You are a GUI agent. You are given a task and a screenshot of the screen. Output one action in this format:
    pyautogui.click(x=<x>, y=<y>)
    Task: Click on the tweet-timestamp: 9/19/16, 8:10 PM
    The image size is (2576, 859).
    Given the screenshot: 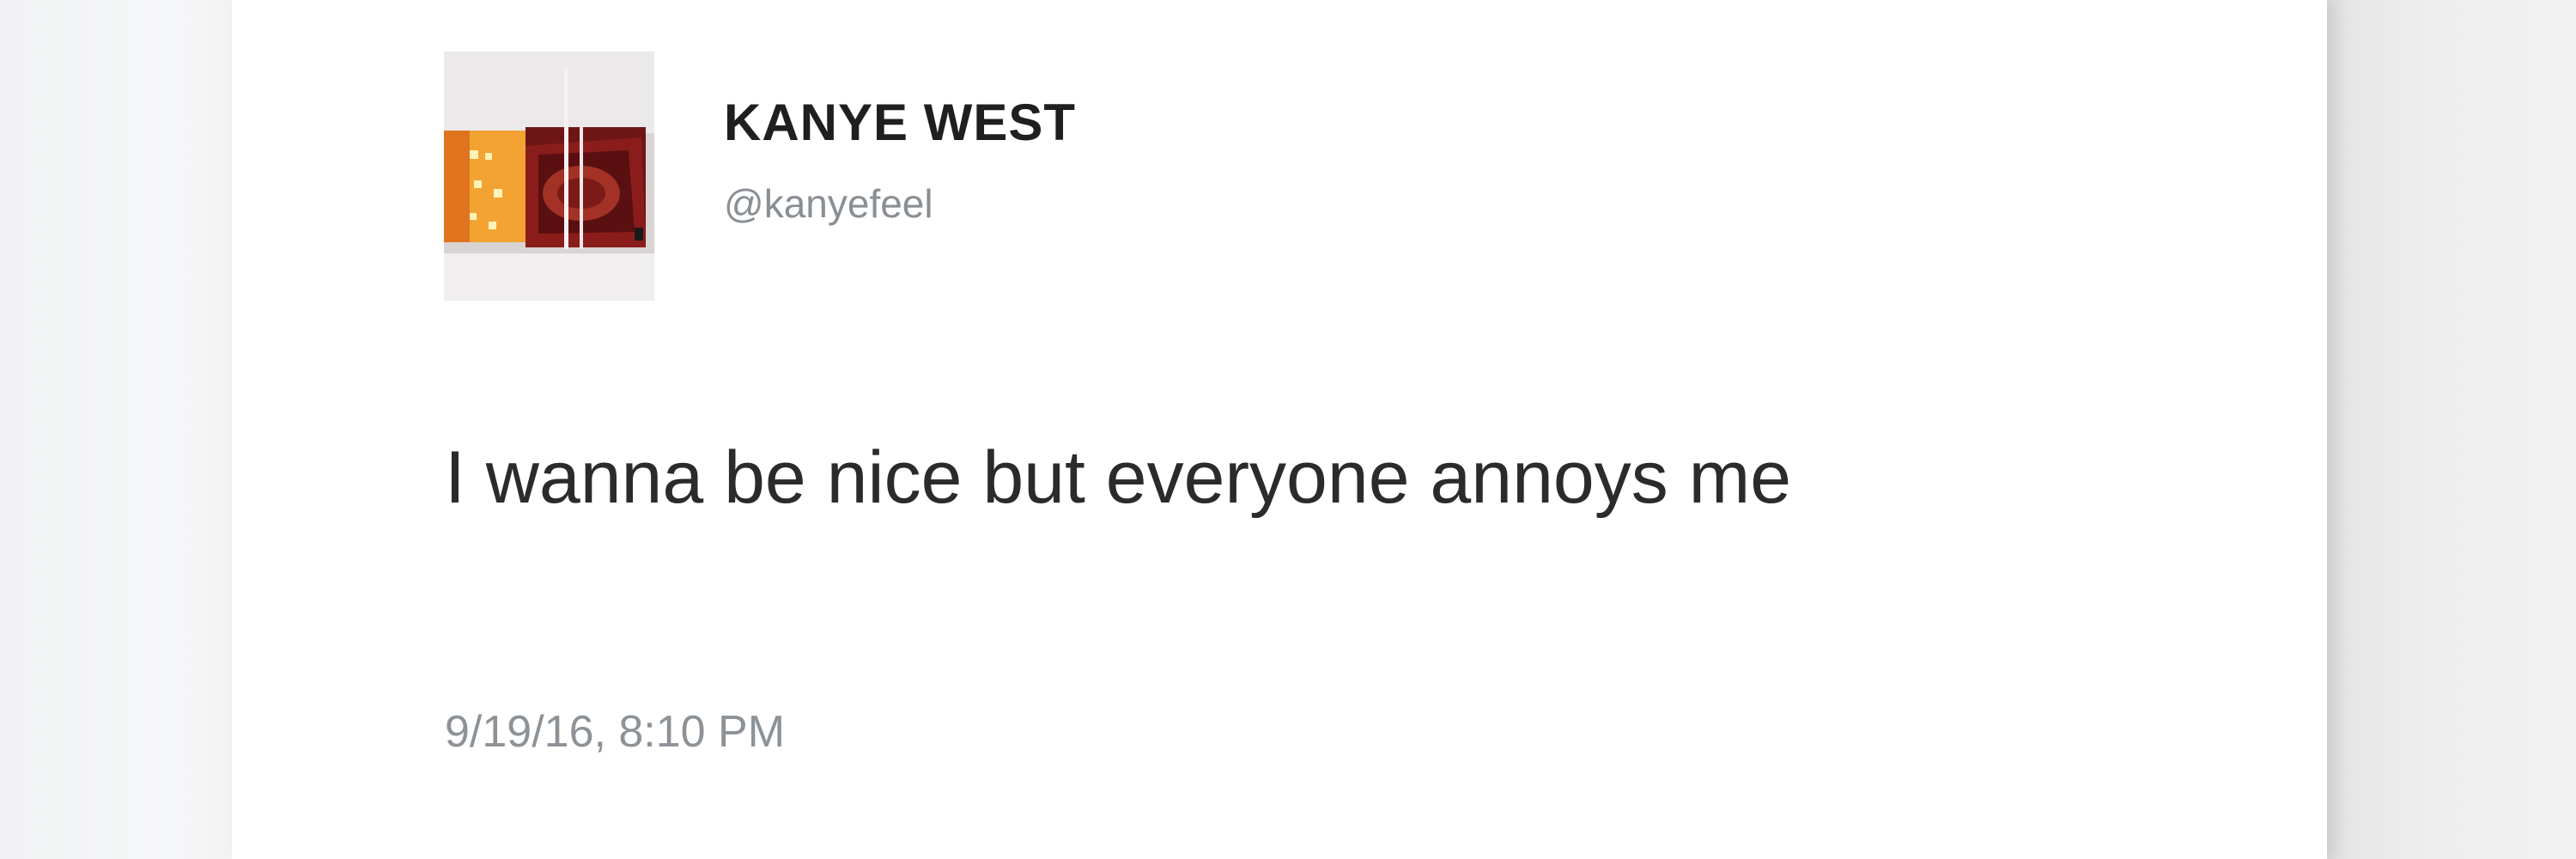 What is the action you would take?
    pyautogui.click(x=615, y=732)
    